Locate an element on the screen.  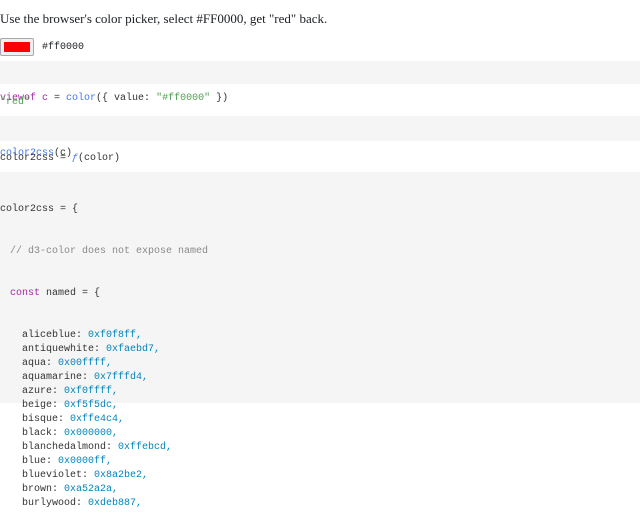
code-token: color2css is located at coordinates (27, 158).